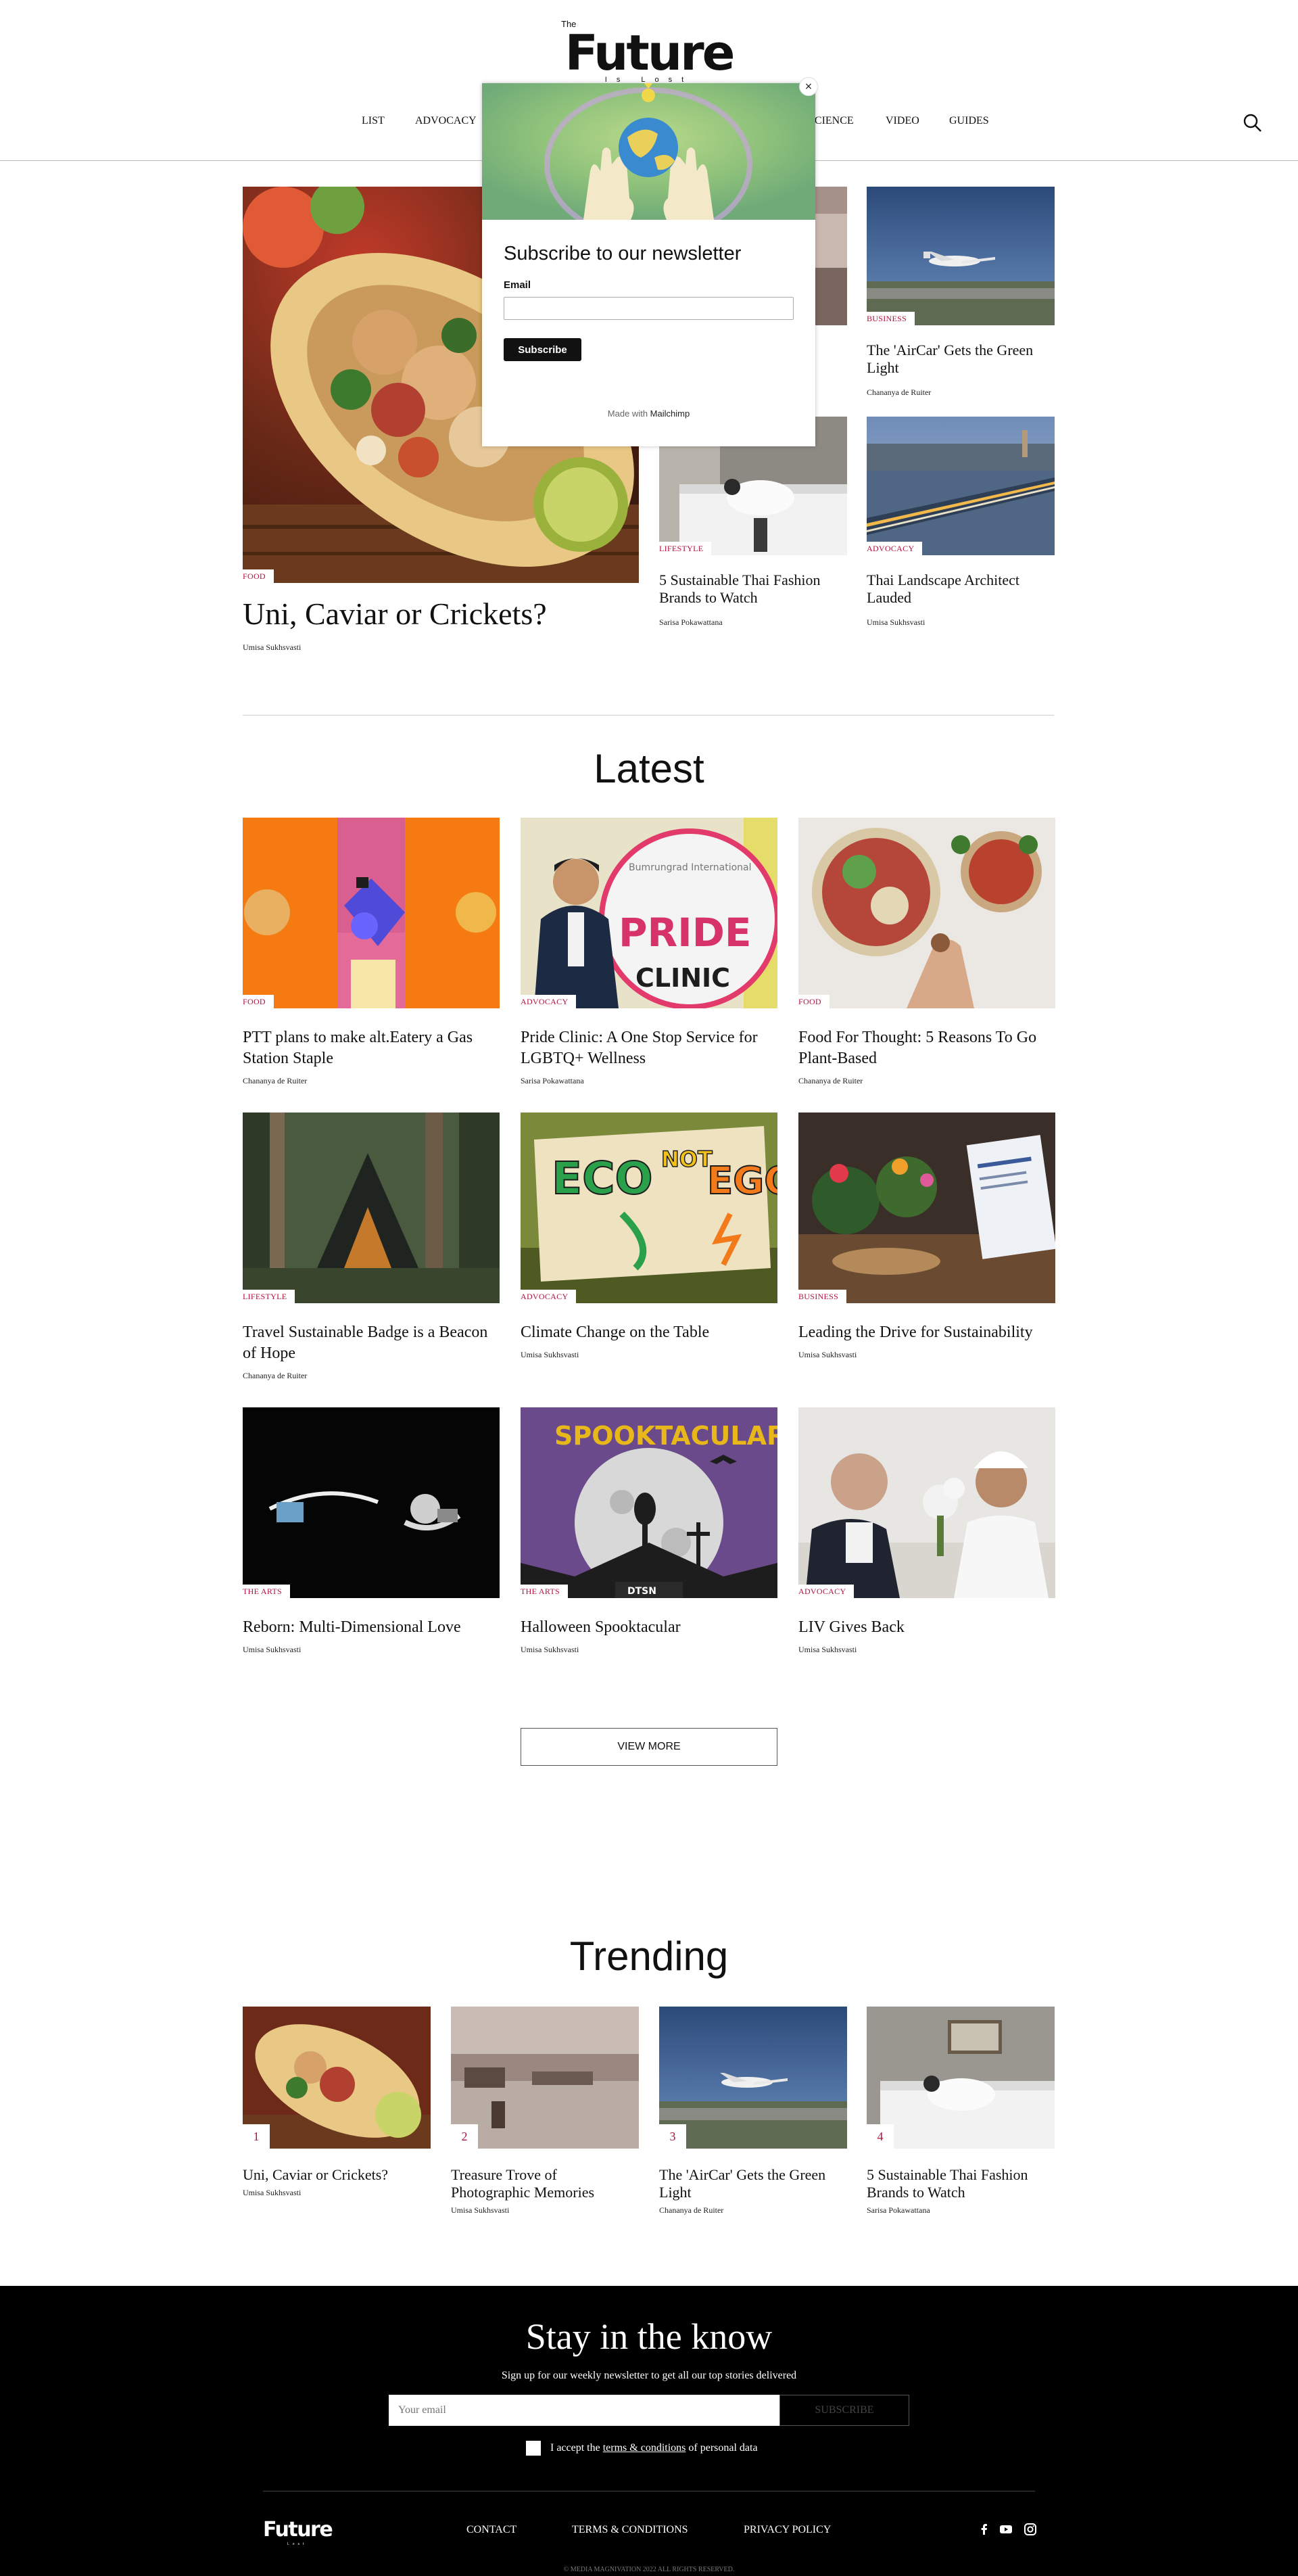 The width and height of the screenshot is (1298, 2576). I want to click on latest-title: LIV Gives Back, so click(926, 1627).